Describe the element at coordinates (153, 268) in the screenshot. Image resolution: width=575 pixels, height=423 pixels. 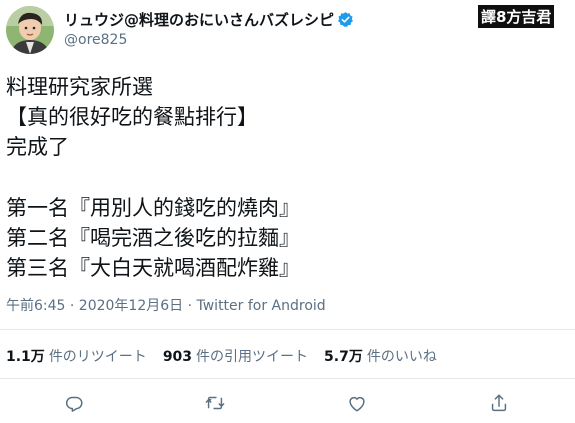
I see `tweet-line: 第三名『大白天就喝酒配炸雞』` at that location.